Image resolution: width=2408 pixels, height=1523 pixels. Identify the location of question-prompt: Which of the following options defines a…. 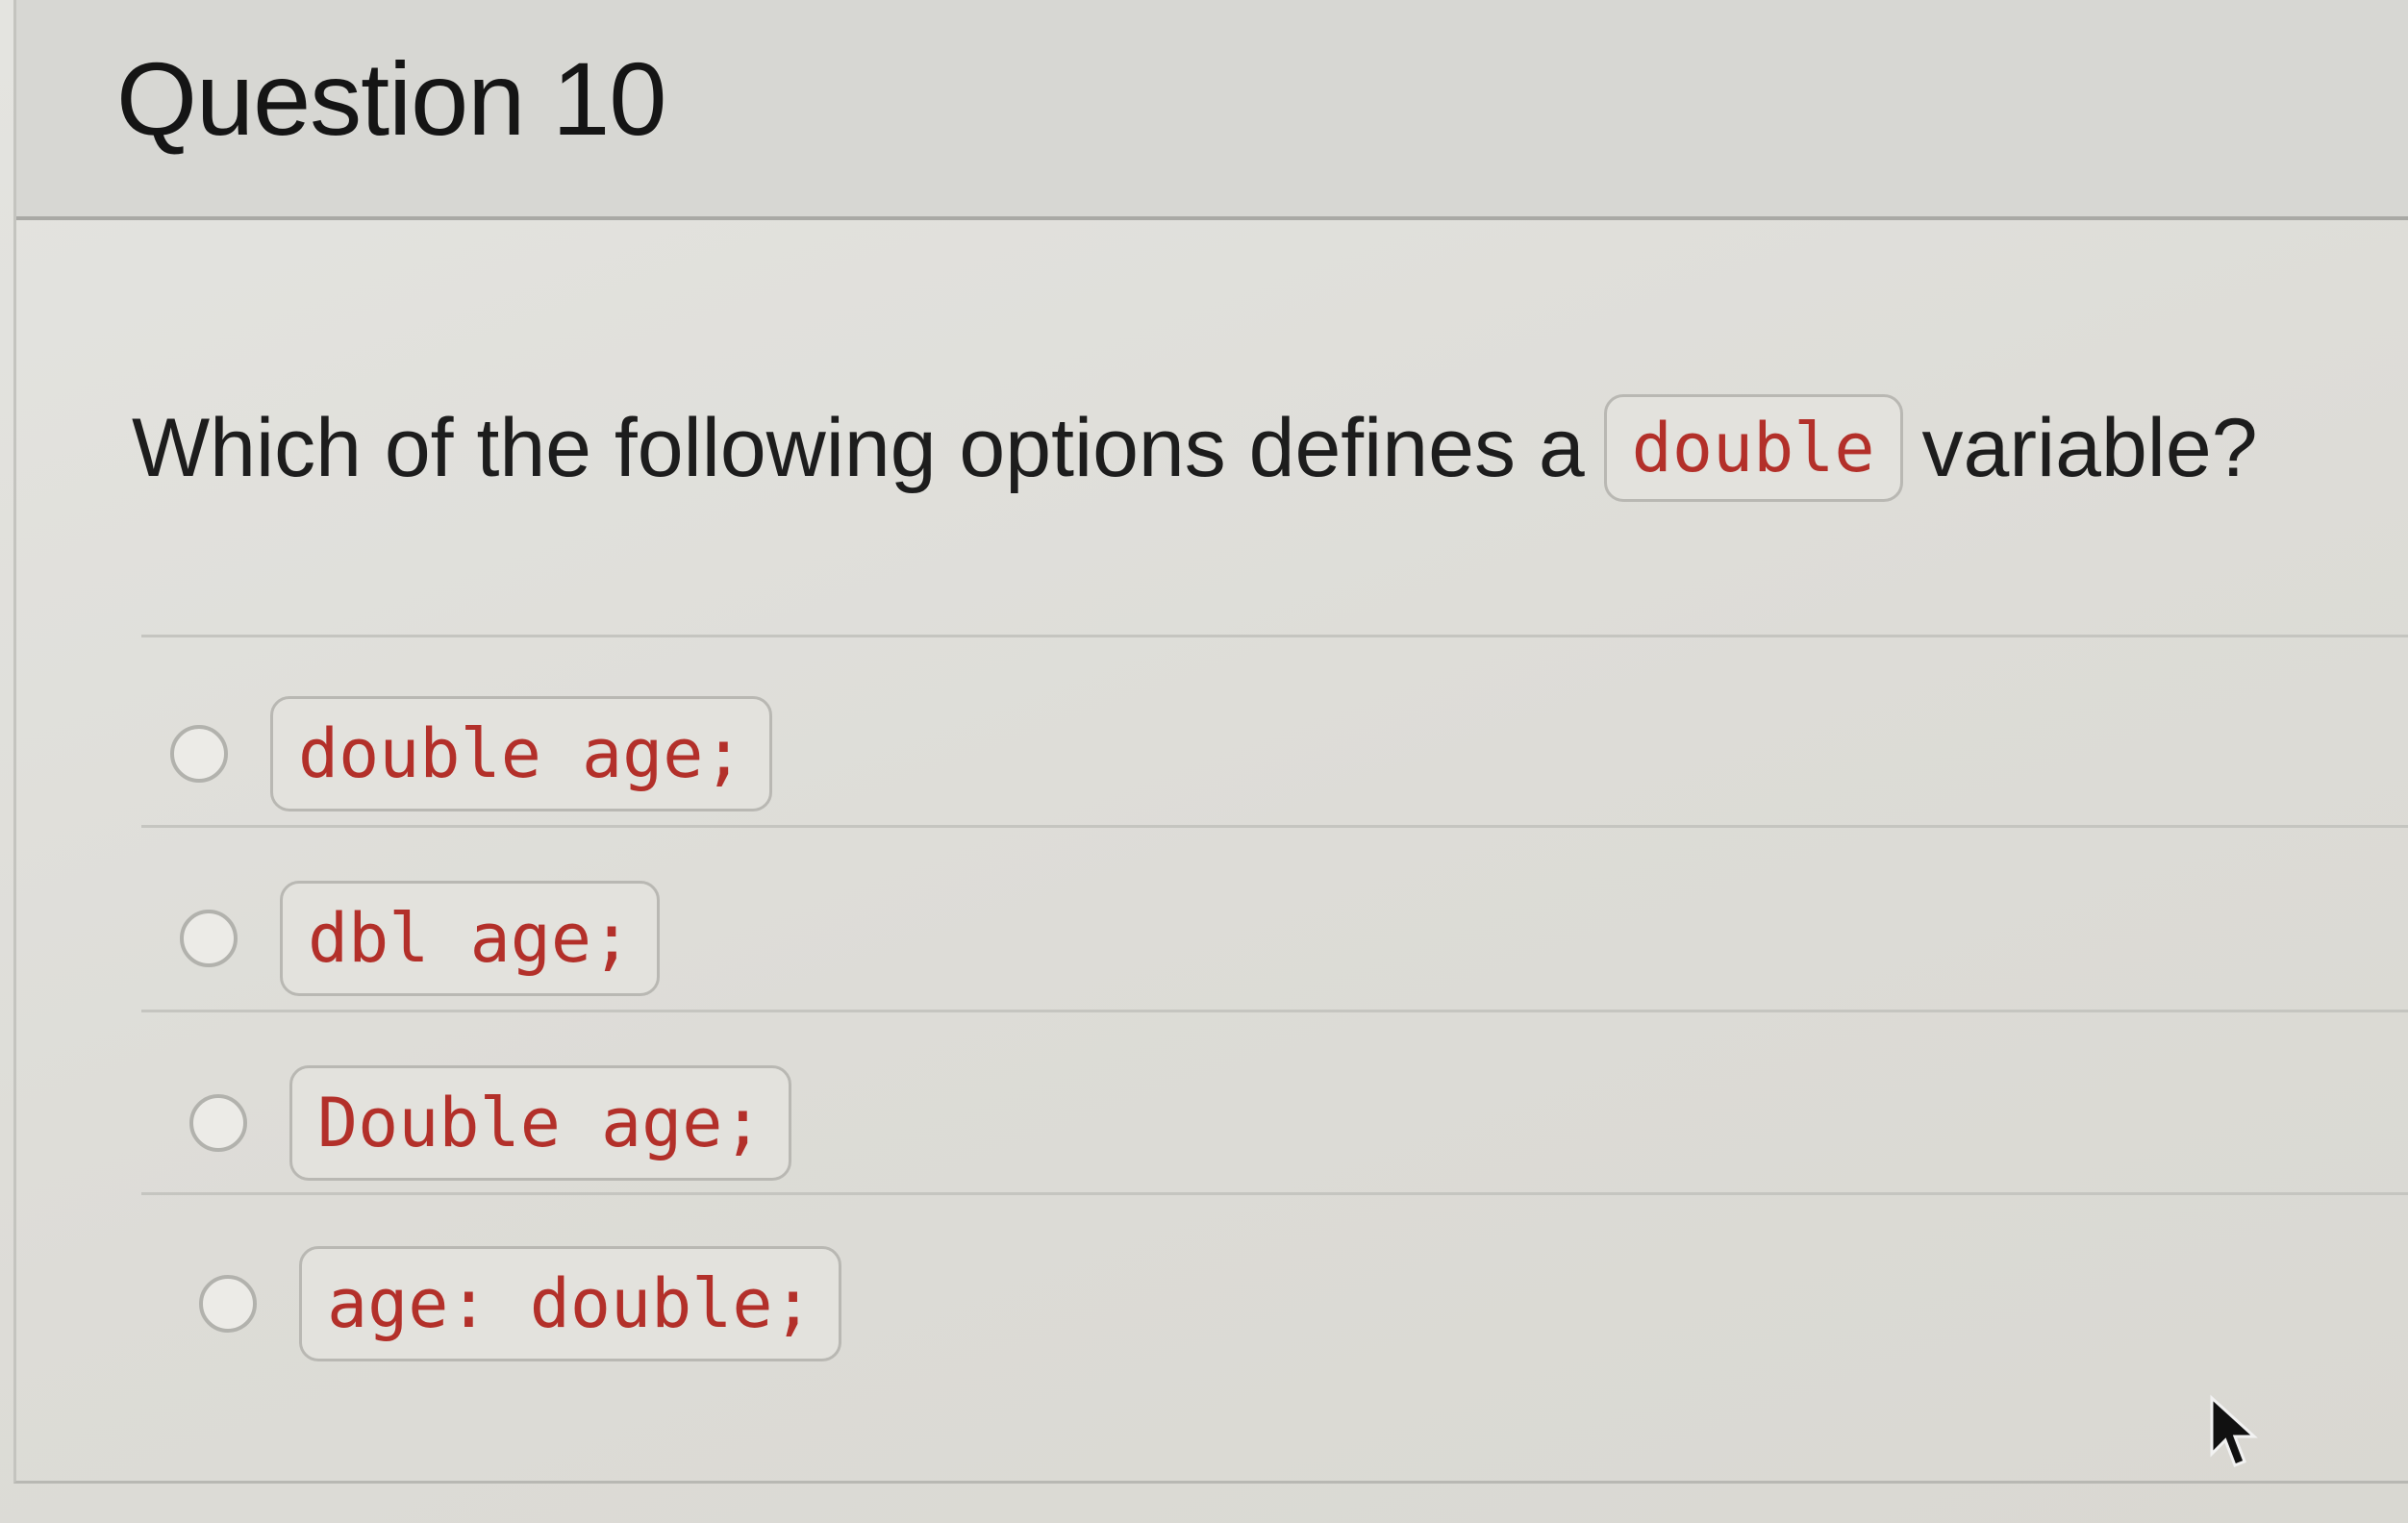
(1195, 448).